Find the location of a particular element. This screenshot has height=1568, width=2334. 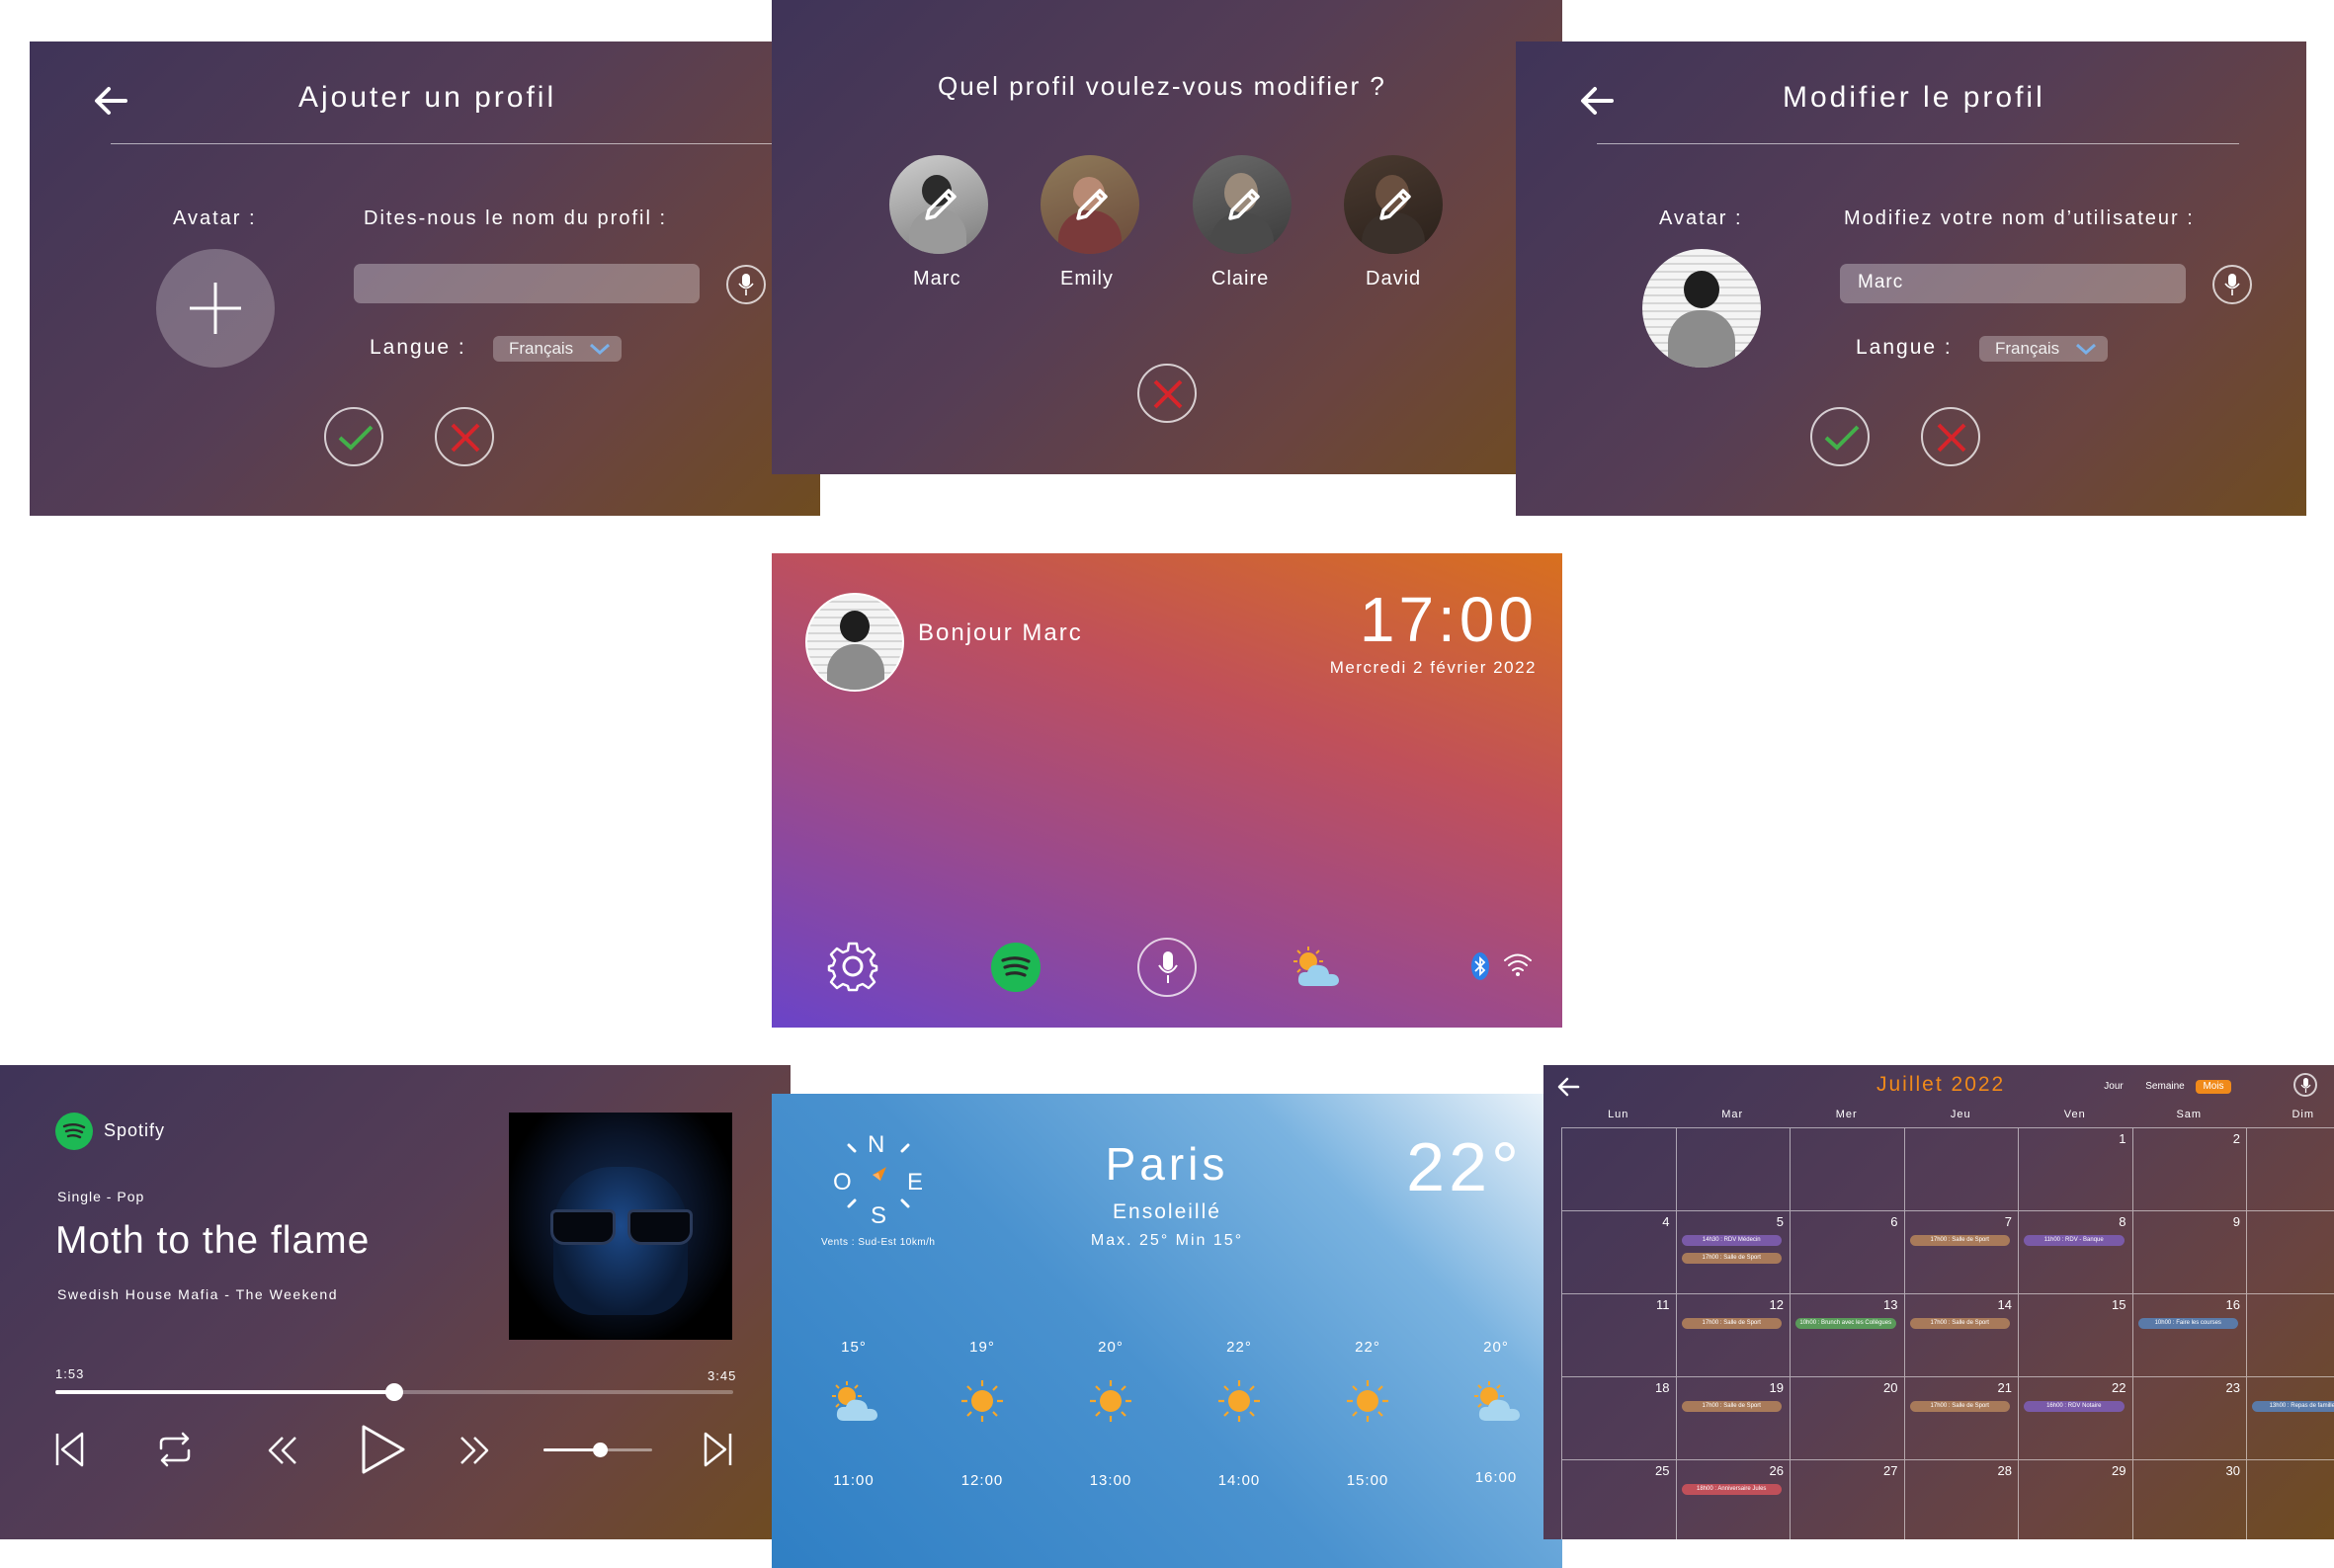

calendar-day: 1 is located at coordinates (2075, 1168).